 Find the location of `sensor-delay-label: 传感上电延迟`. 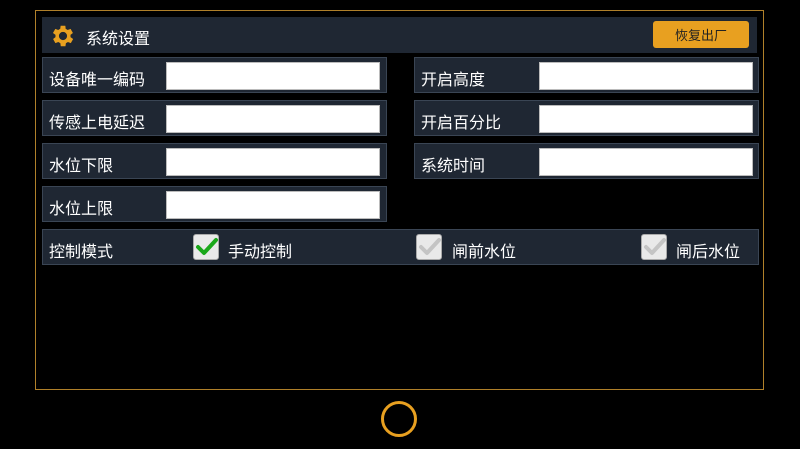

sensor-delay-label: 传感上电延迟 is located at coordinates (97, 122).